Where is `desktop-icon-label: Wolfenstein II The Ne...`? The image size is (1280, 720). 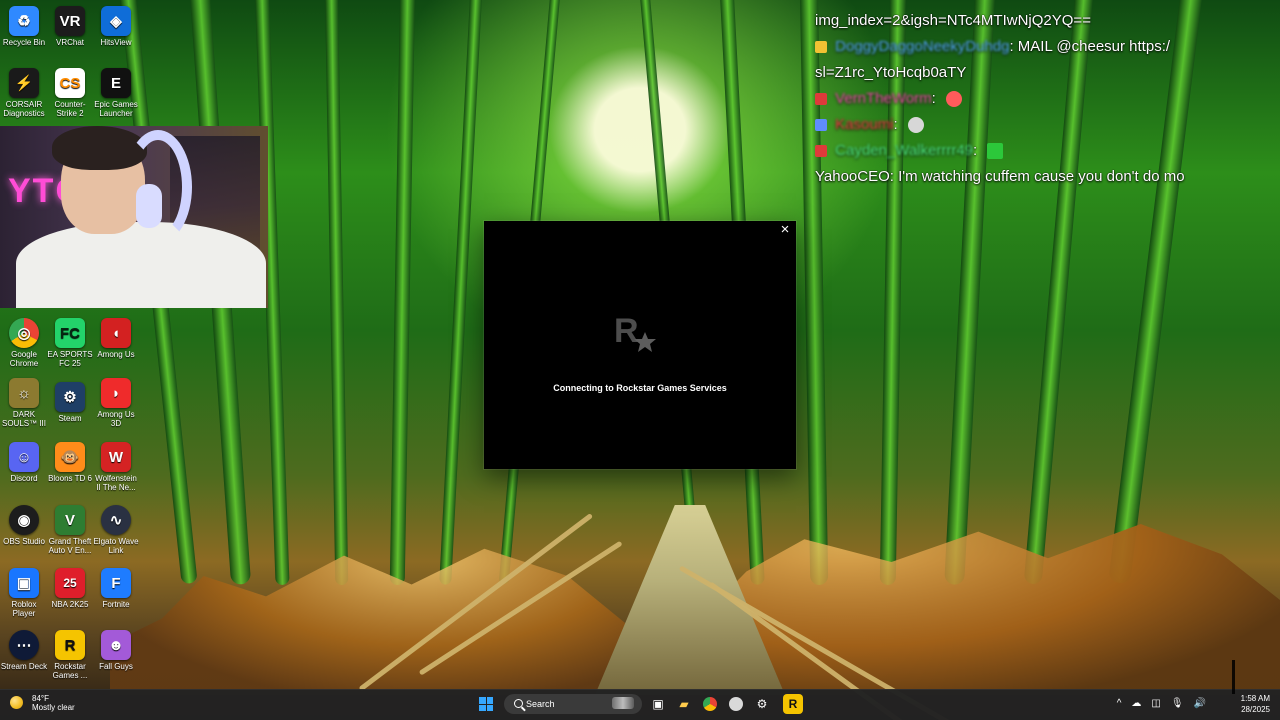
desktop-icon-label: Wolfenstein II The Ne... is located at coordinates (116, 483).